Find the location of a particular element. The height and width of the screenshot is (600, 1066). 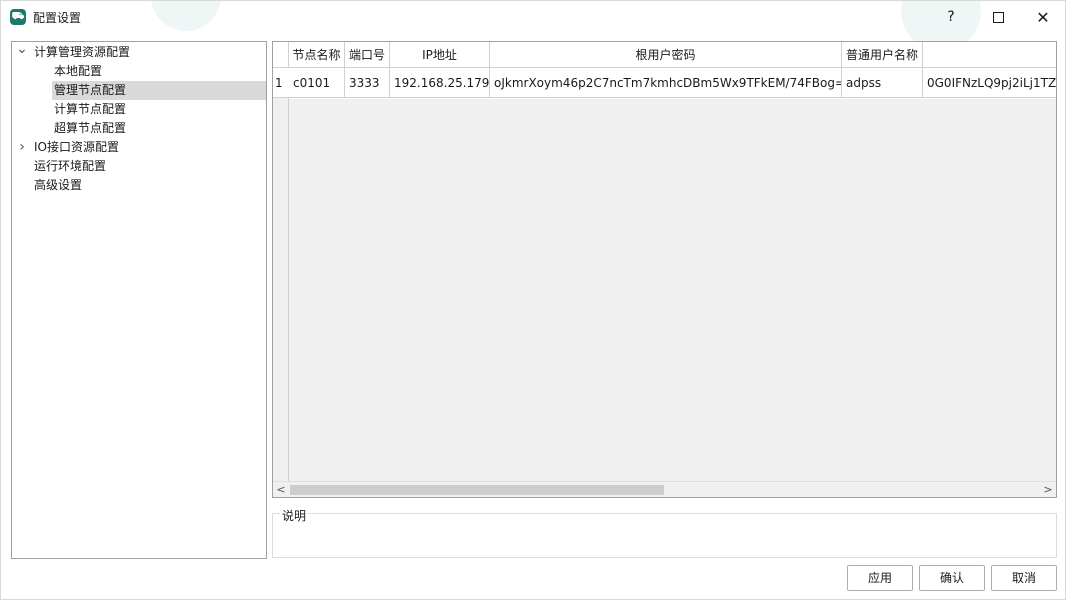

tree-item-label: 管理节点配置 is located at coordinates (90, 90).